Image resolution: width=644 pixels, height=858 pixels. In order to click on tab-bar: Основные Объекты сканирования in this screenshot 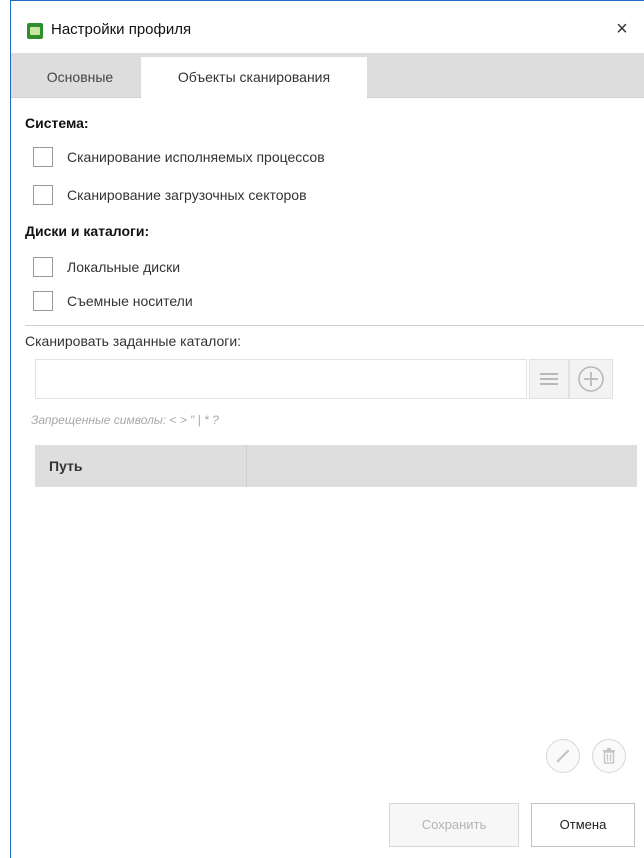, I will do `click(327, 75)`.